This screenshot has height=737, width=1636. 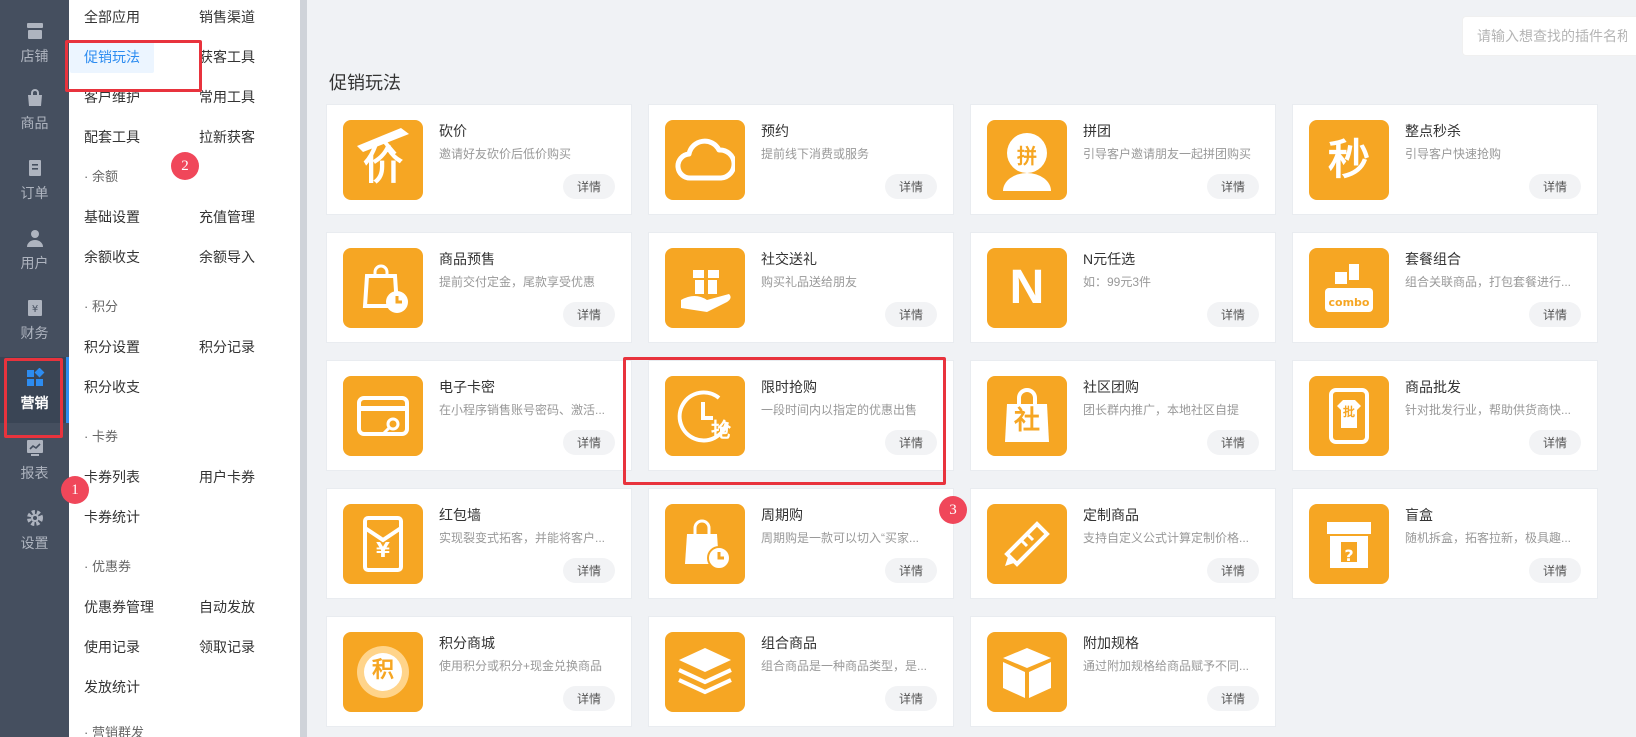 What do you see at coordinates (801, 543) in the screenshot?
I see `plugin-card-periodic: 周期购 周期购是一款可以切入“买家... 详情` at bounding box center [801, 543].